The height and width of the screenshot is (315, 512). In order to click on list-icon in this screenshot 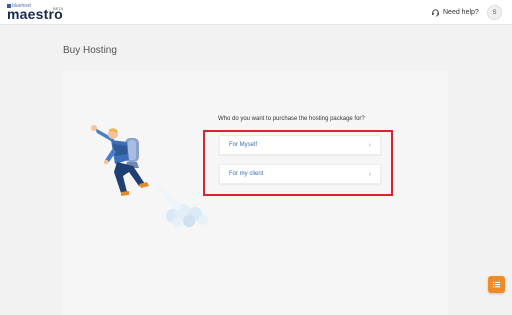, I will do `click(496, 284)`.